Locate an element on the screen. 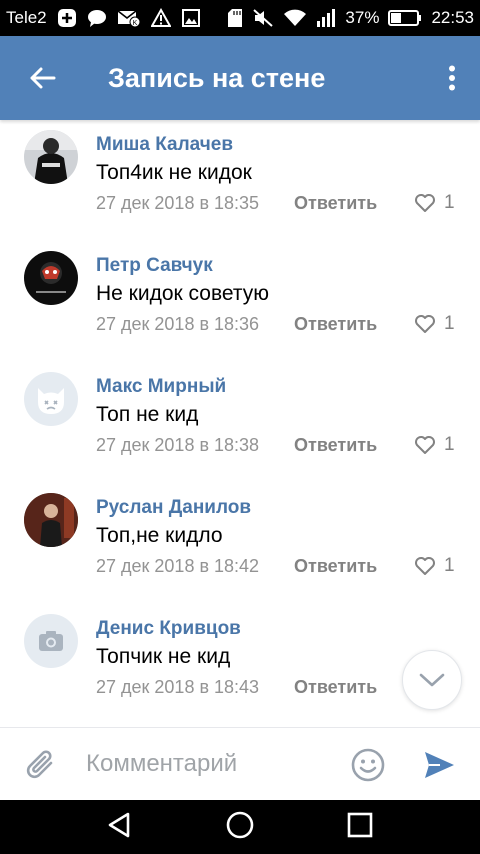 Image resolution: width=480 pixels, height=854 pixels. scroll-down-button is located at coordinates (432, 680).